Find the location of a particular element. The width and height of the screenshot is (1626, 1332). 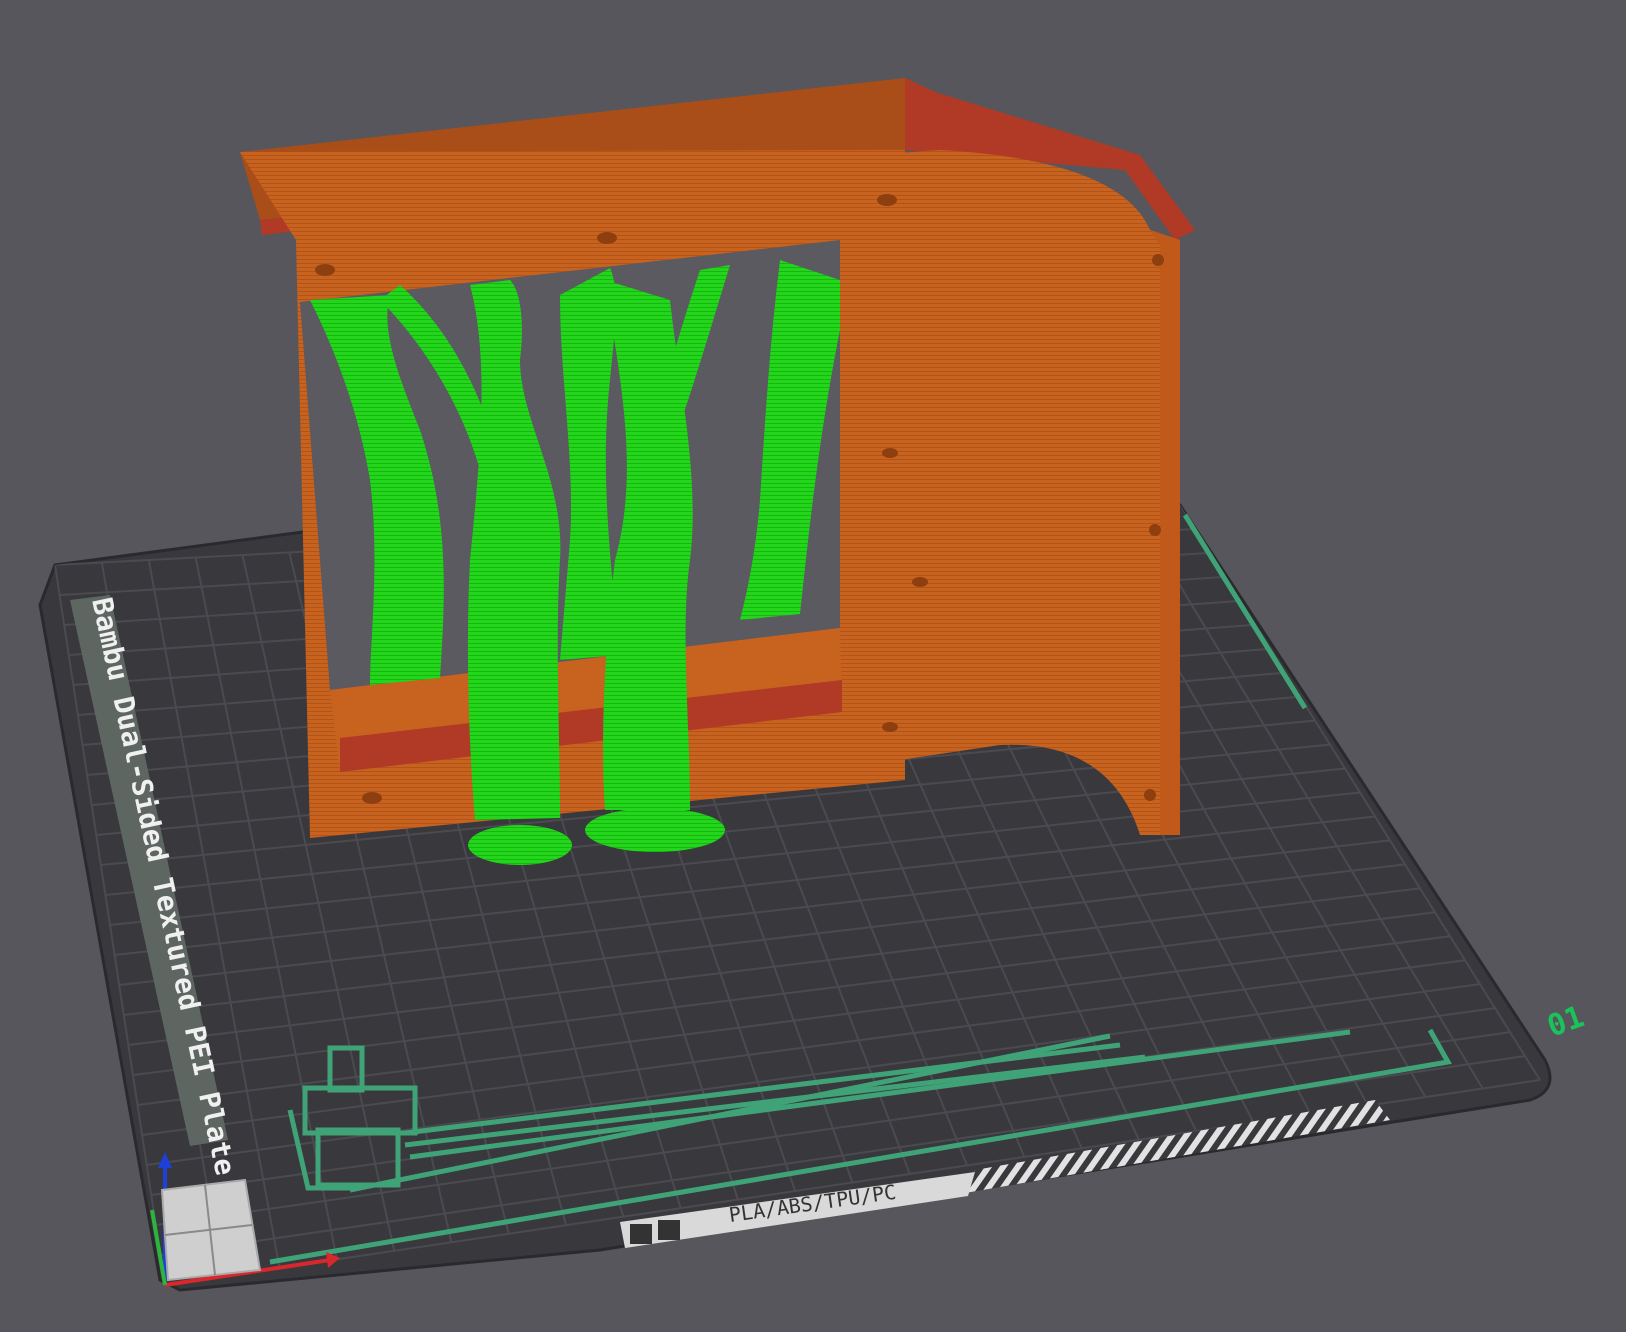

view-cube-icon is located at coordinates (211, 1230).